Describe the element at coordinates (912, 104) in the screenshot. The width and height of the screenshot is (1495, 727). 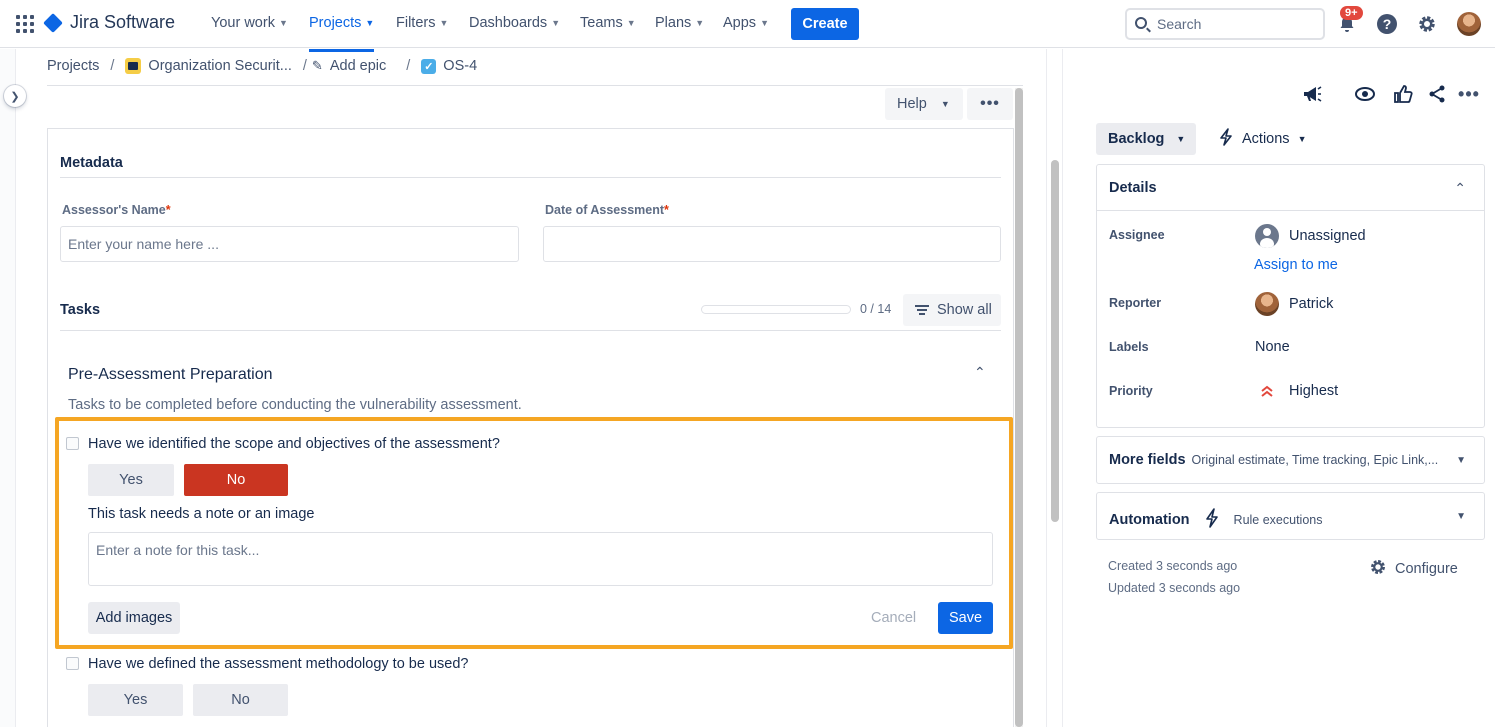
I see `help-label: Help` at that location.